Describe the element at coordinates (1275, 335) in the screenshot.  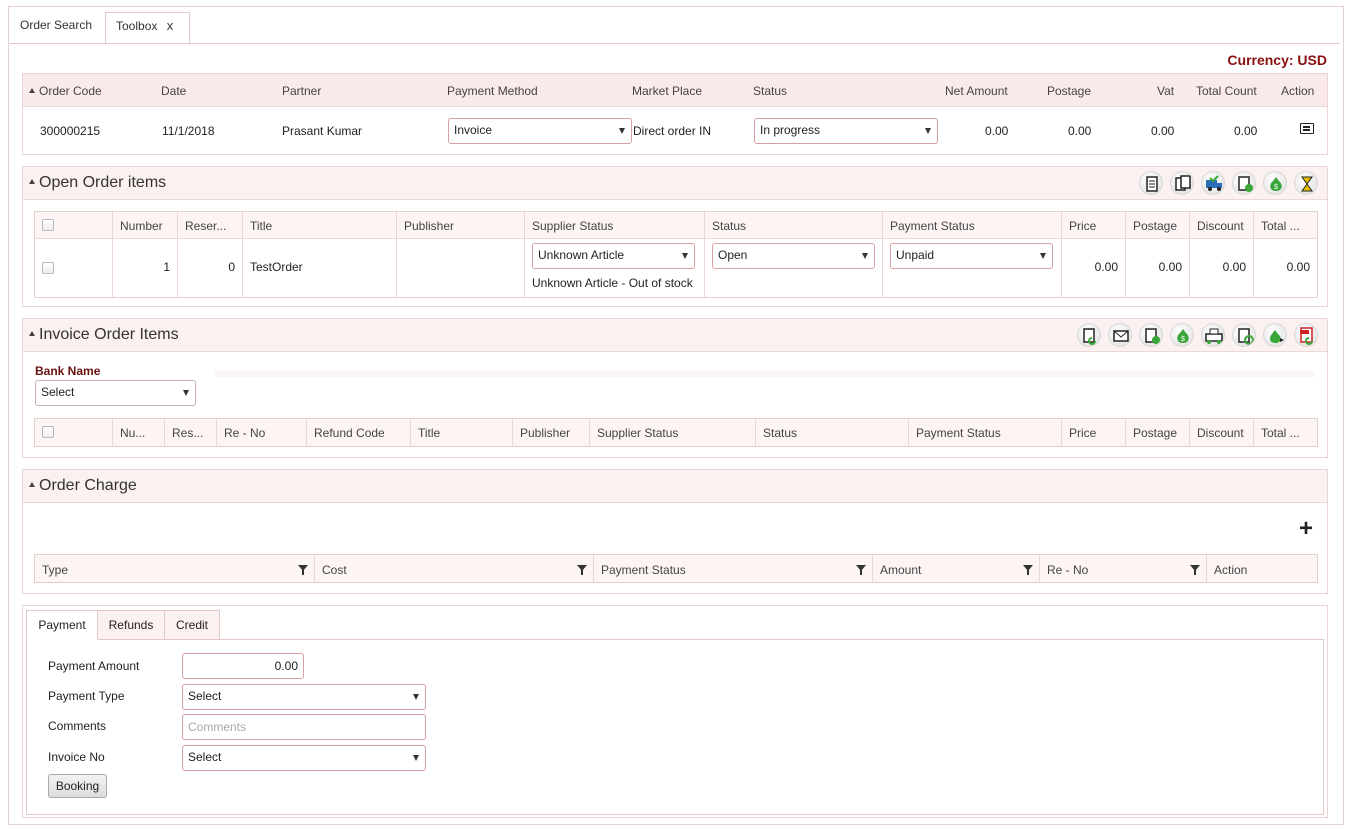
I see `money-return-icon` at that location.